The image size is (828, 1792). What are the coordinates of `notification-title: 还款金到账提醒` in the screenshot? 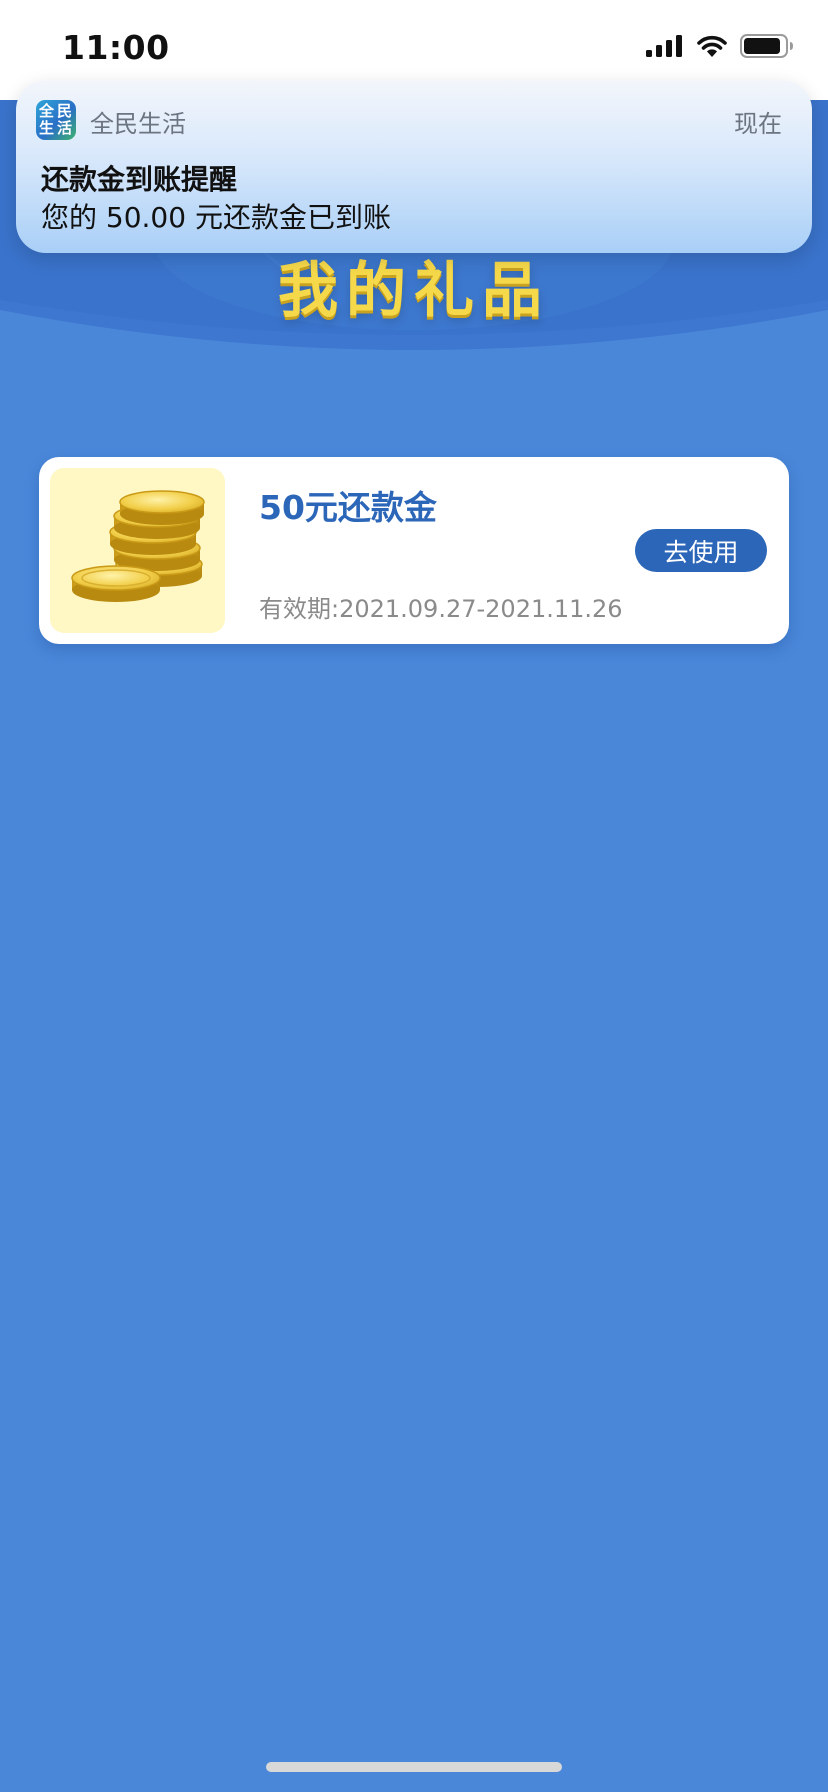 It's located at (139, 179).